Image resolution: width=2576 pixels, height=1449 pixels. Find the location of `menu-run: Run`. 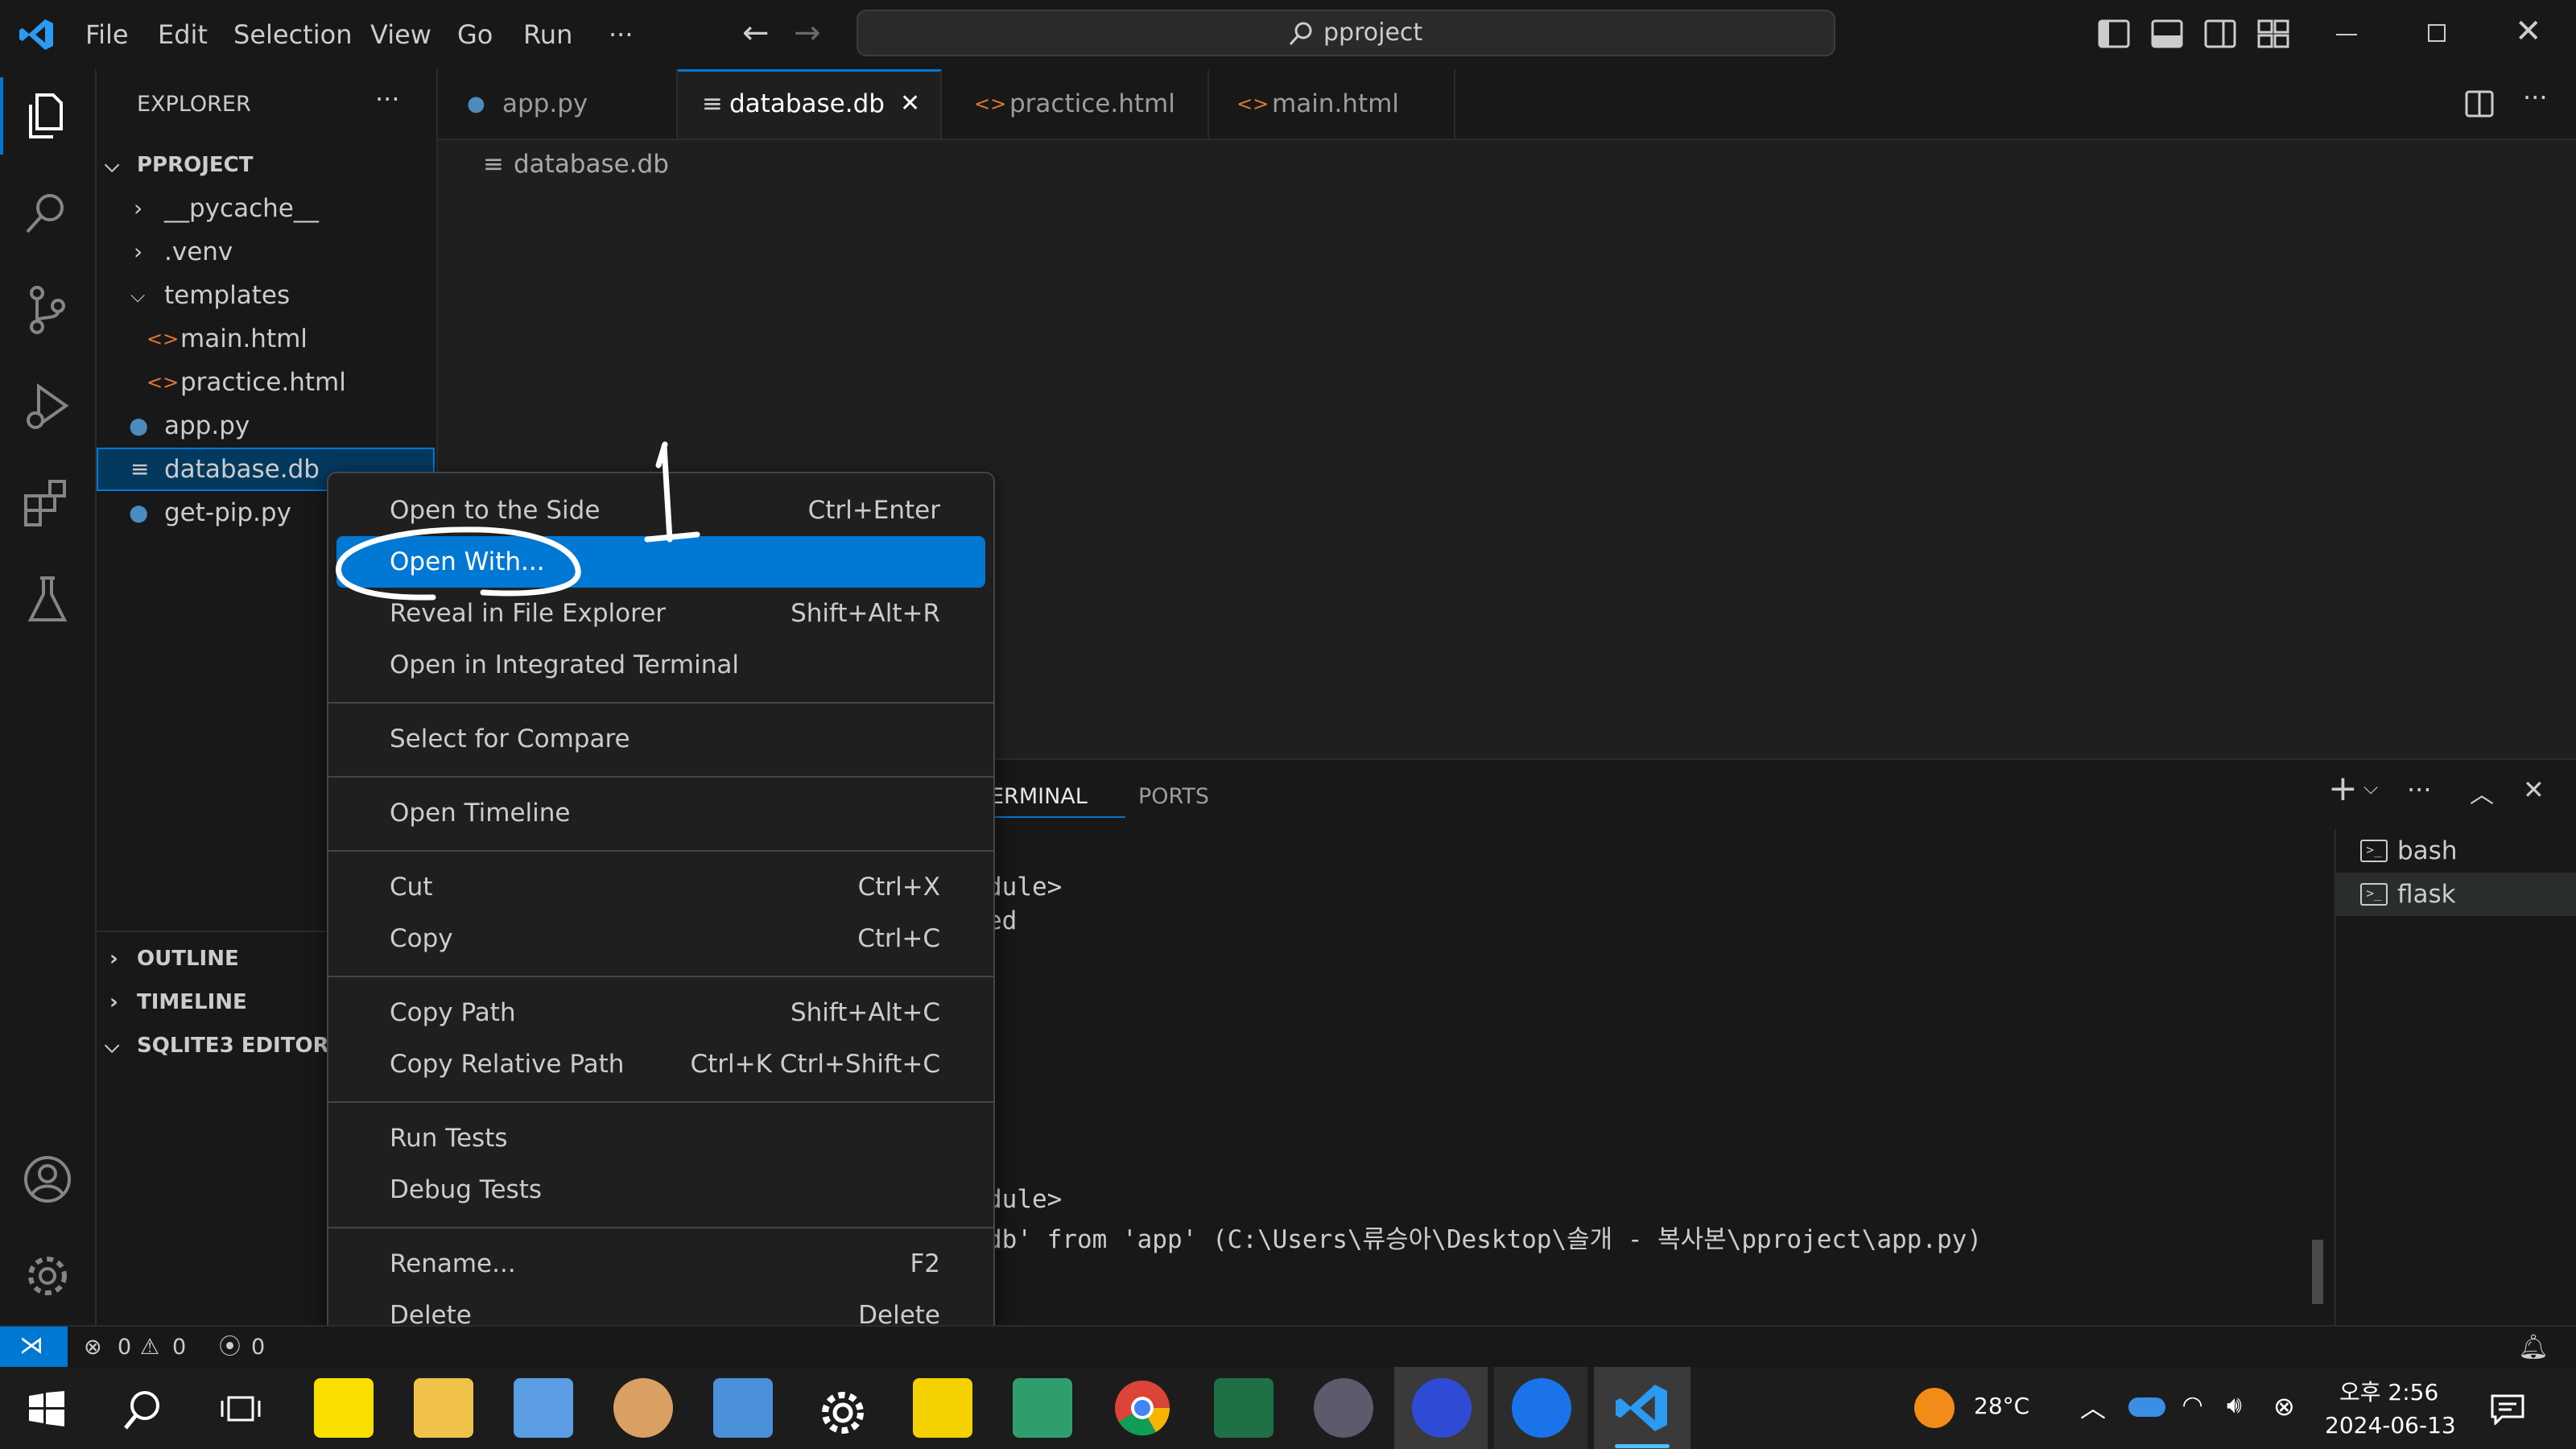

menu-run: Run is located at coordinates (547, 34).